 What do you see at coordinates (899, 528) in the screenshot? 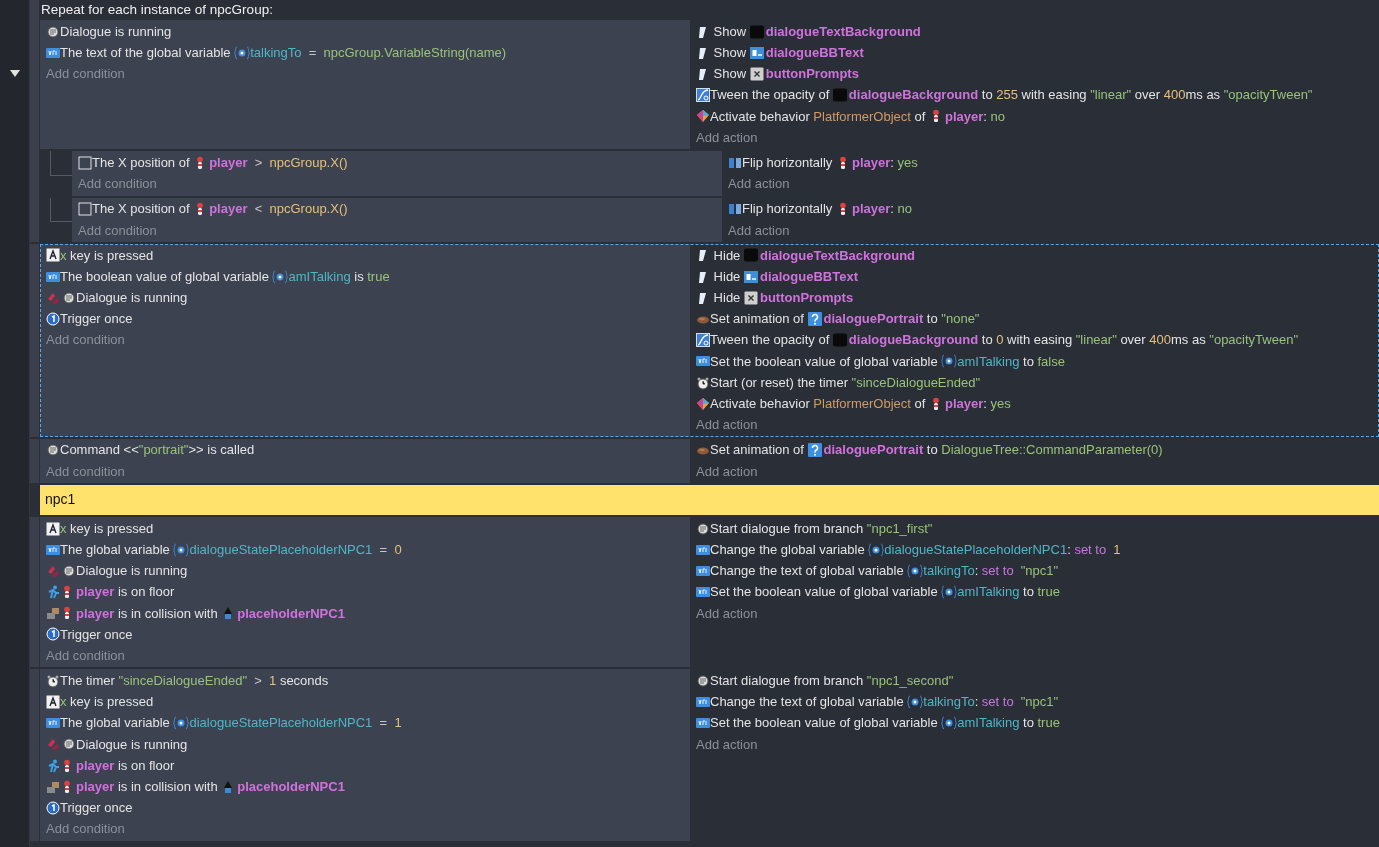
I see `string-value: "npc1_first"` at bounding box center [899, 528].